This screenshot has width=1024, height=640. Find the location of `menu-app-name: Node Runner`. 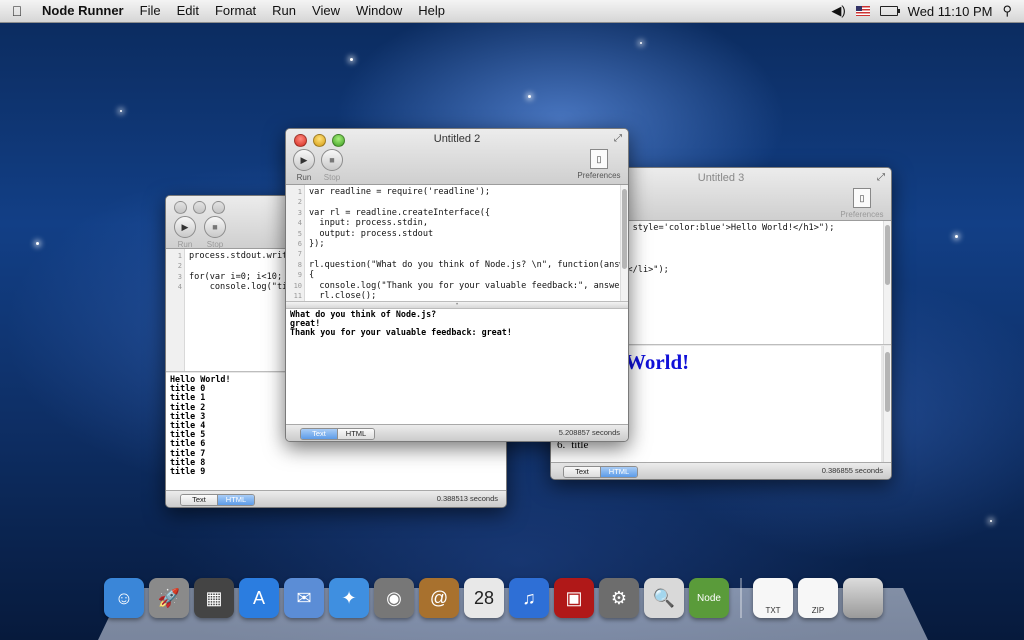

menu-app-name: Node Runner is located at coordinates (83, 11).